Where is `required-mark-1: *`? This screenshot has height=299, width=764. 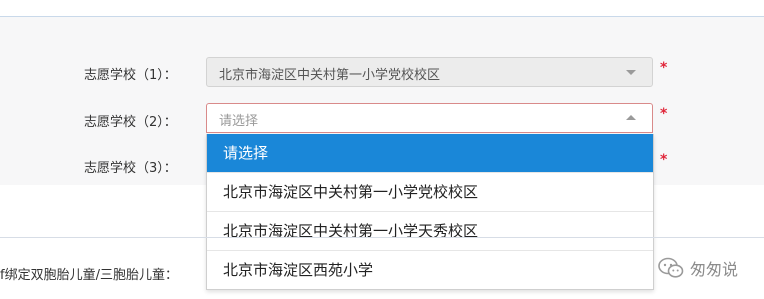
required-mark-1: * is located at coordinates (664, 68).